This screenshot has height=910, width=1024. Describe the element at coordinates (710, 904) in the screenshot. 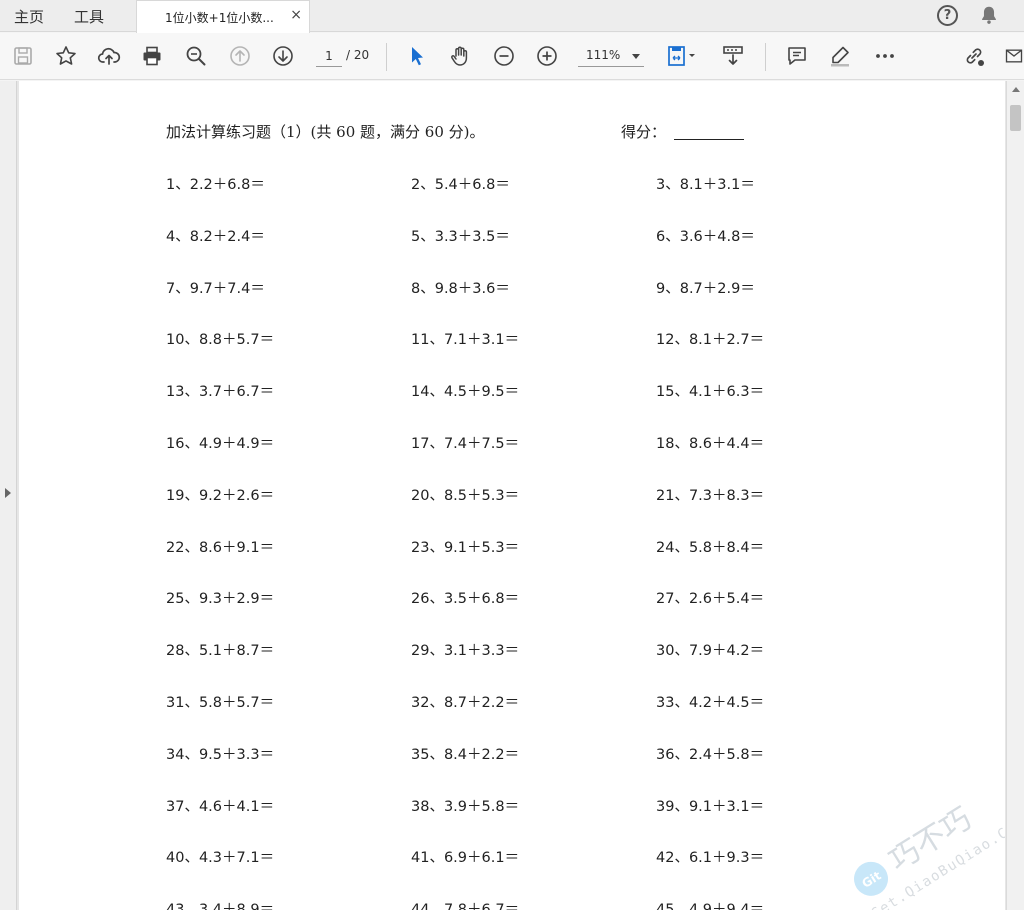

I see `problem-item: 45、4.9＋9.4＝` at that location.